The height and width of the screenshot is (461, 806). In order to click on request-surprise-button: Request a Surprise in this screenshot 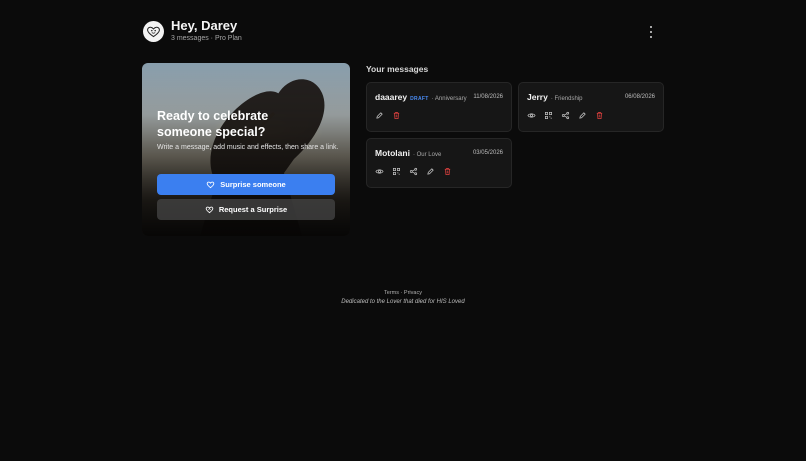, I will do `click(246, 209)`.